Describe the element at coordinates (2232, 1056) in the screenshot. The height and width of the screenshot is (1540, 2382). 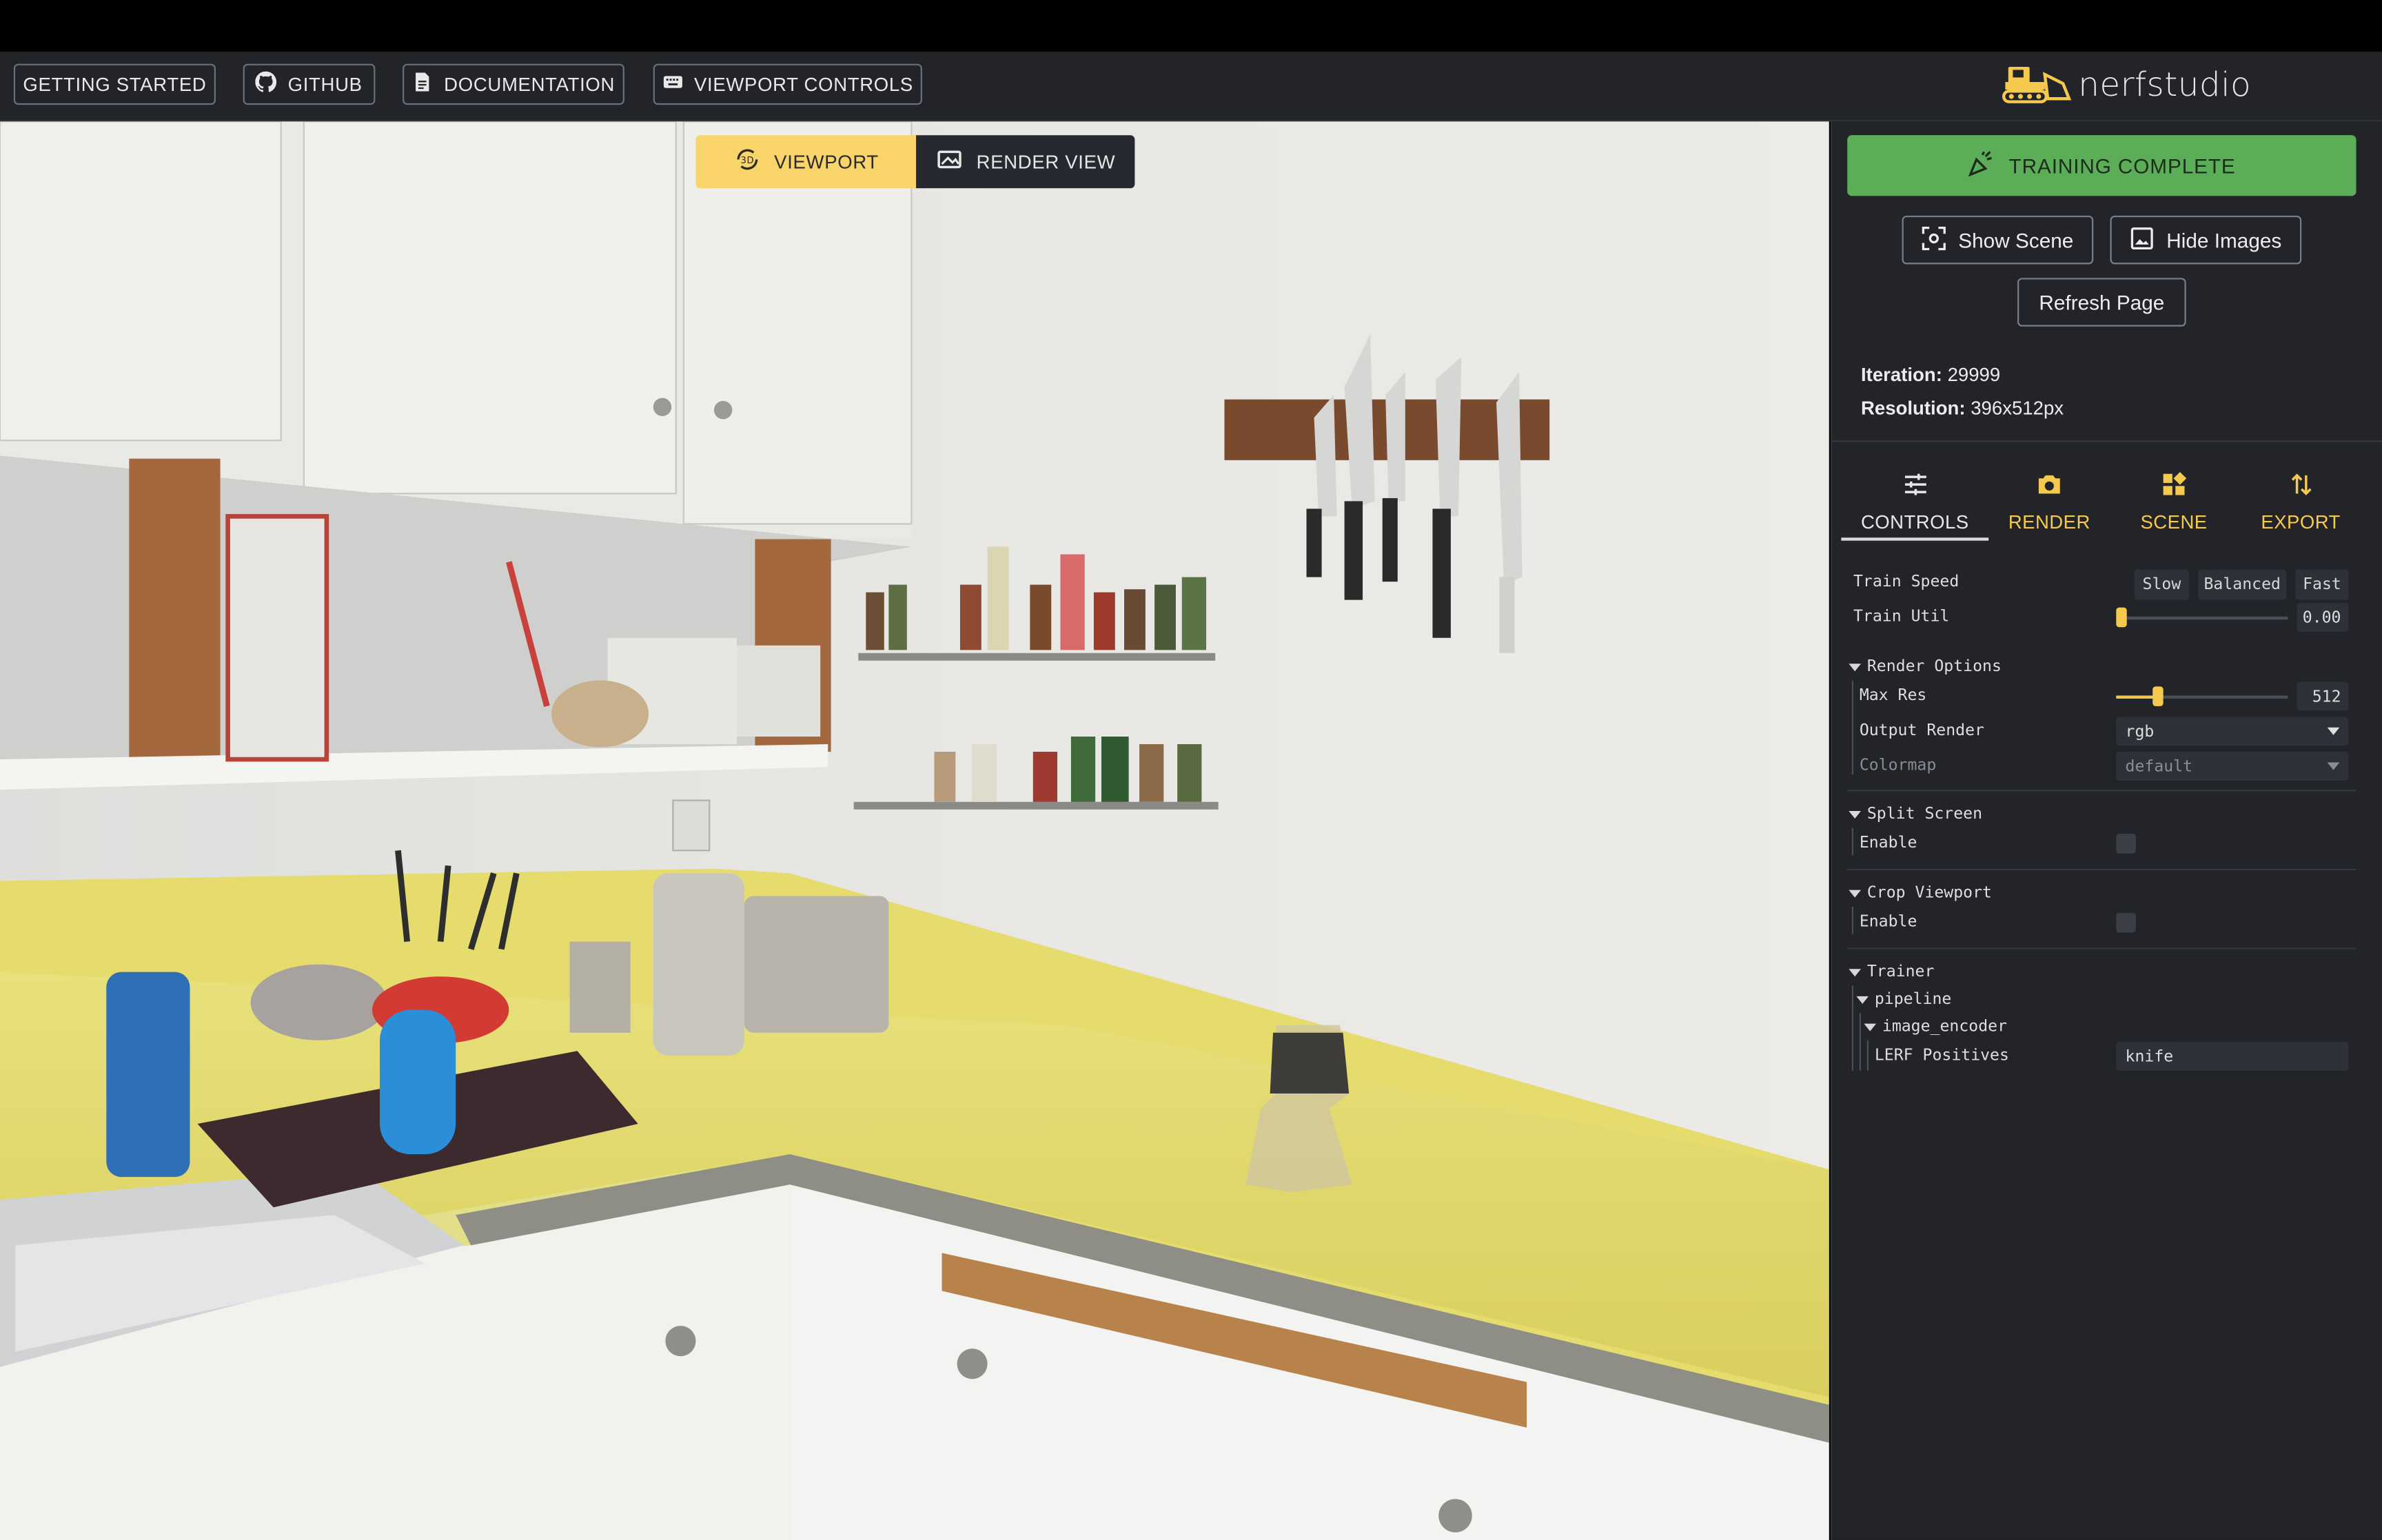
I see `lerf-positives-input: knife` at that location.